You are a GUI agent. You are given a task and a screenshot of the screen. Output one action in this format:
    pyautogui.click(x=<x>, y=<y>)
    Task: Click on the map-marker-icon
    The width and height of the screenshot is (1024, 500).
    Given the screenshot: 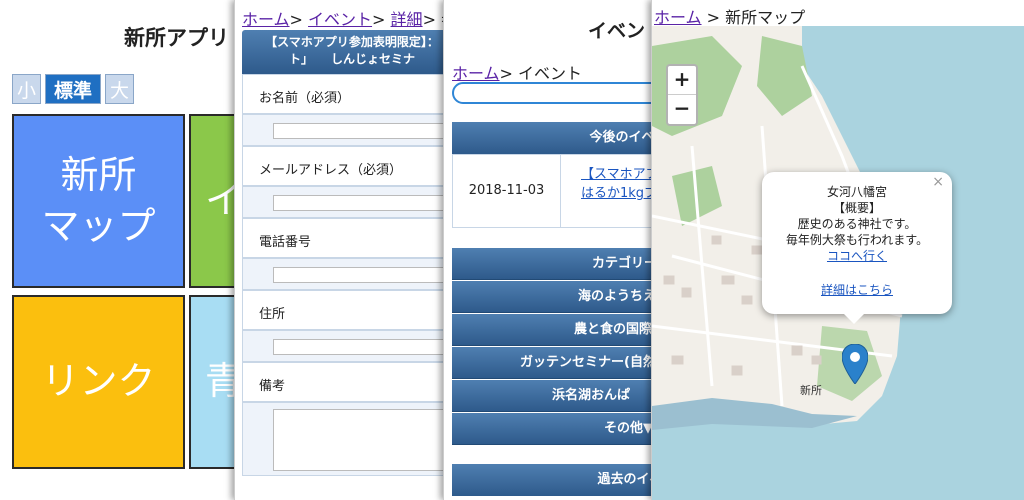 What is the action you would take?
    pyautogui.click(x=855, y=365)
    